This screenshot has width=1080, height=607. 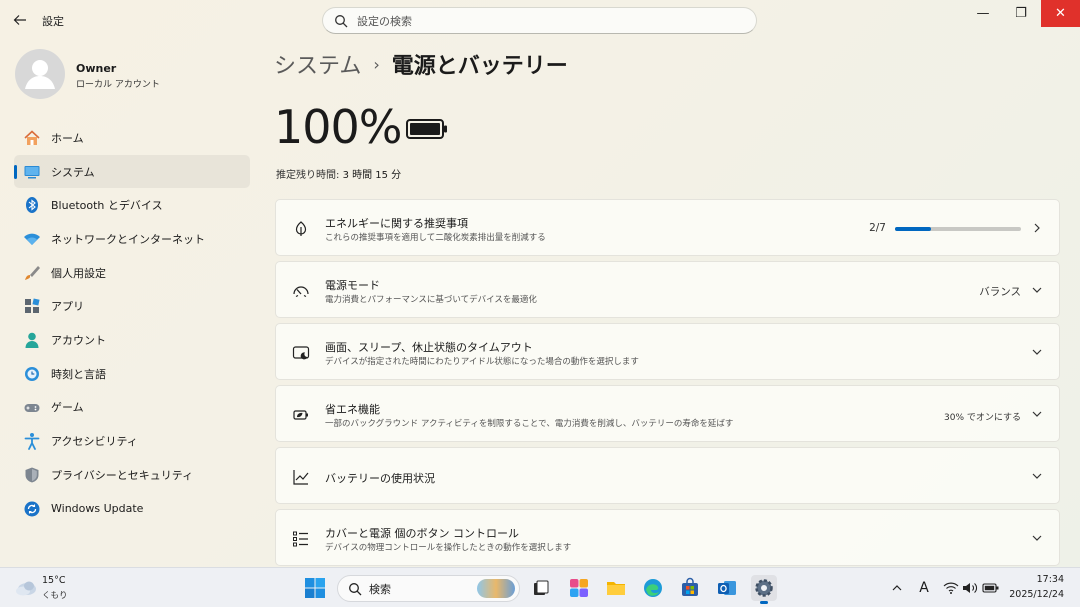 I want to click on copilot-icon, so click(x=579, y=588).